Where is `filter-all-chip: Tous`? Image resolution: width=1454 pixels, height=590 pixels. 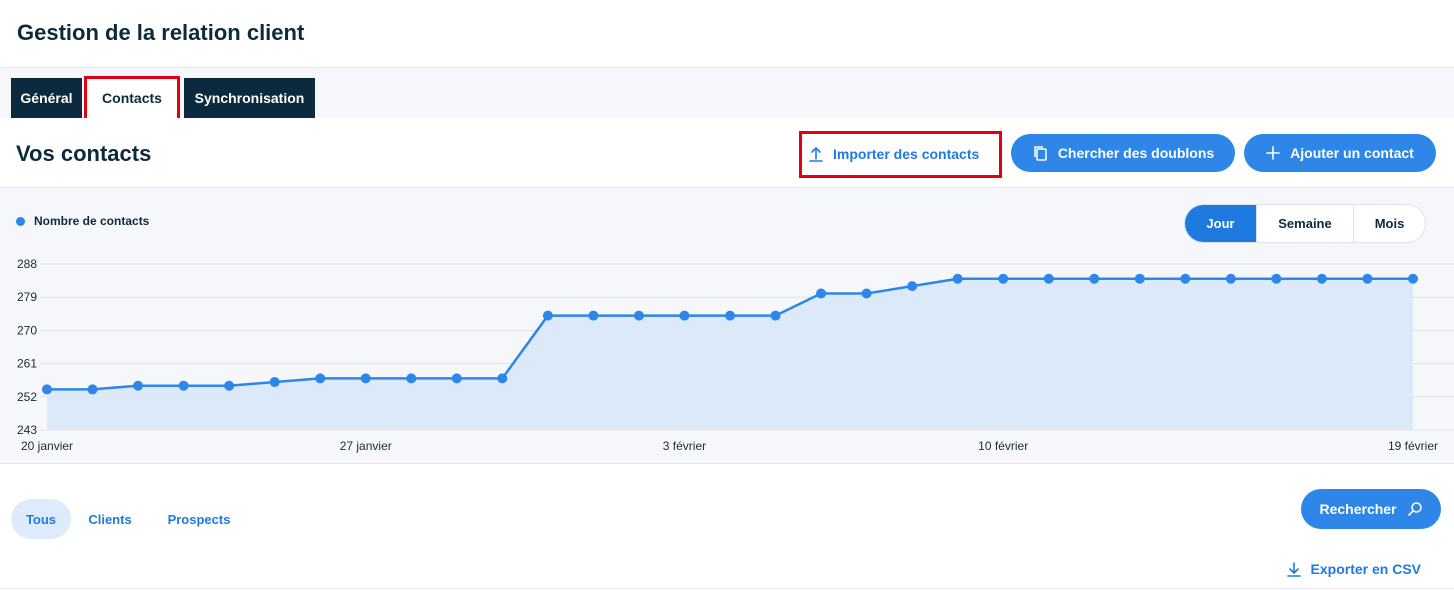 filter-all-chip: Tous is located at coordinates (41, 519).